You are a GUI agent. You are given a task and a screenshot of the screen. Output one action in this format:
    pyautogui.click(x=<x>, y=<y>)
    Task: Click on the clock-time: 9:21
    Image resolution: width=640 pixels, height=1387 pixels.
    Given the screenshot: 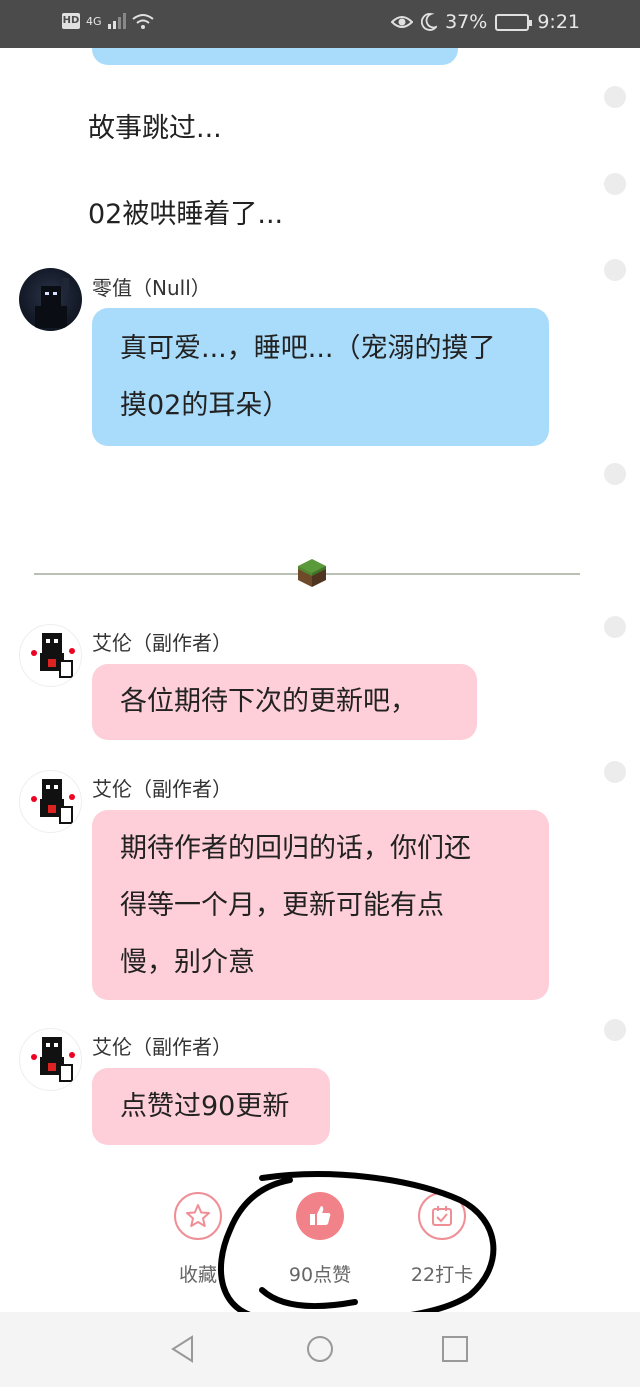 What is the action you would take?
    pyautogui.click(x=558, y=22)
    